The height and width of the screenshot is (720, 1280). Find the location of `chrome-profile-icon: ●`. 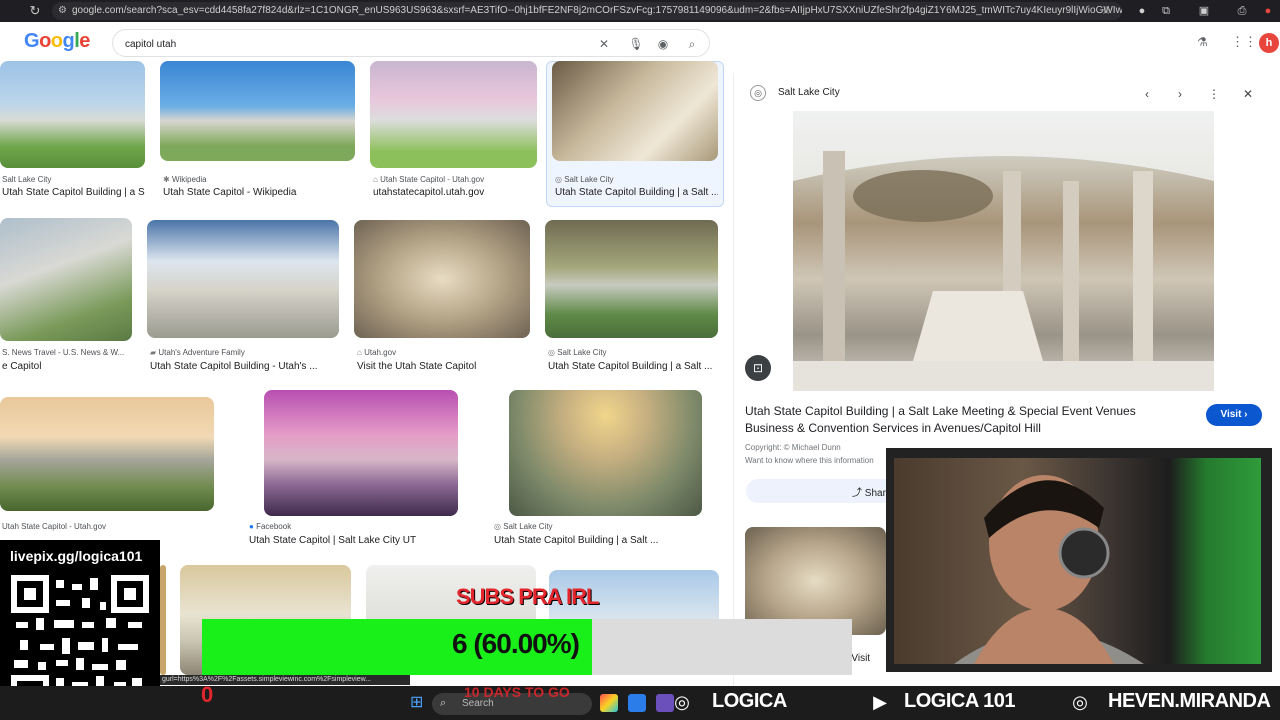

chrome-profile-icon: ● is located at coordinates (1268, 11).